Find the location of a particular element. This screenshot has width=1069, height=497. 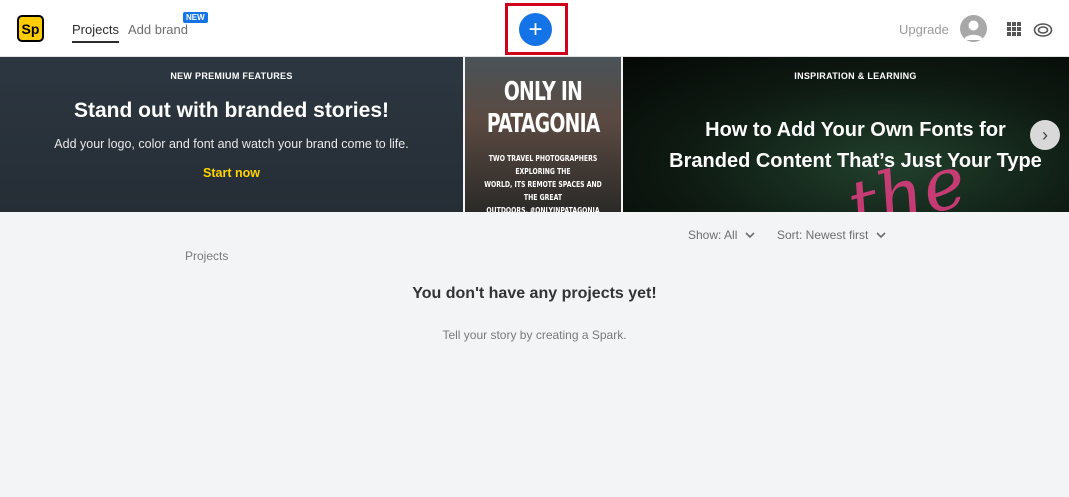

sort-dropdown: Sort: Newest first is located at coordinates (831, 235).